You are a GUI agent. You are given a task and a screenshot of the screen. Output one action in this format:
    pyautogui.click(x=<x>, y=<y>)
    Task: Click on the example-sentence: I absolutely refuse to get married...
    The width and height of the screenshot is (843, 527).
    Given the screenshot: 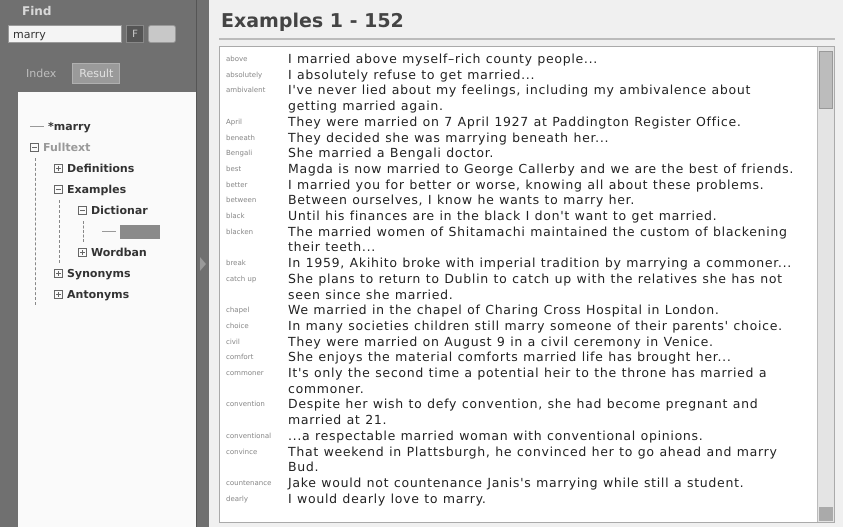 What is the action you would take?
    pyautogui.click(x=412, y=74)
    